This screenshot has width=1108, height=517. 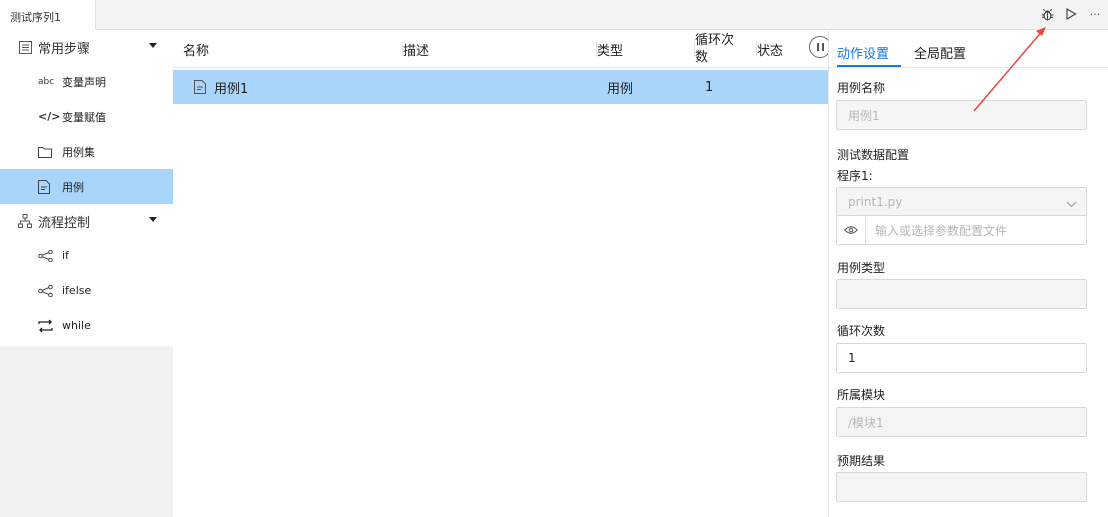 What do you see at coordinates (25, 221) in the screenshot?
I see `hierarchy-icon` at bounding box center [25, 221].